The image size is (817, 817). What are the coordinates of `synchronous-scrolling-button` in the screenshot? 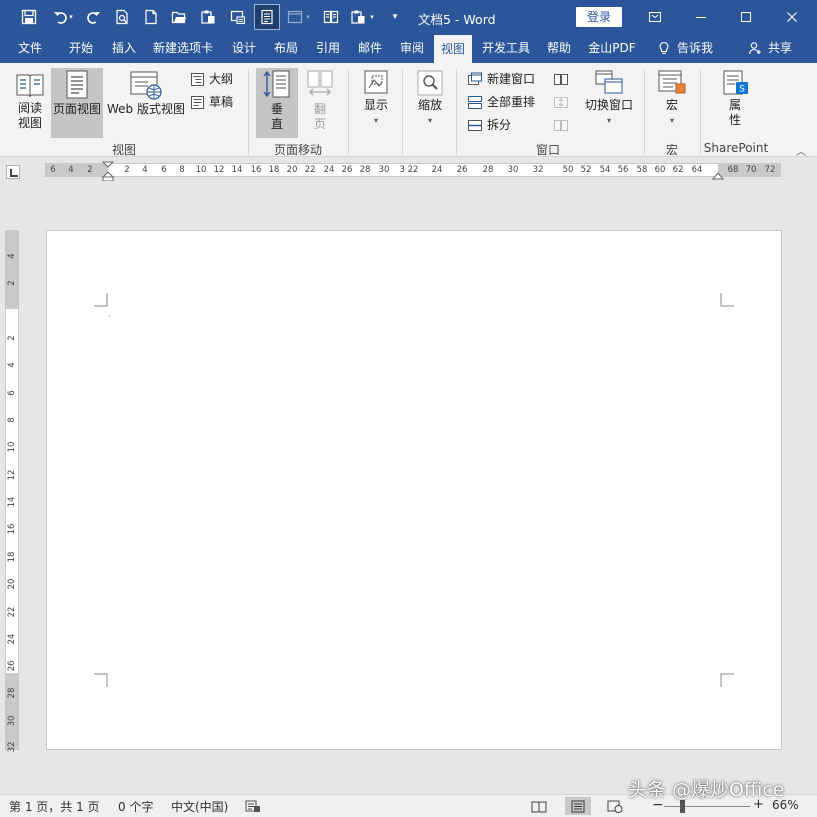 It's located at (563, 102).